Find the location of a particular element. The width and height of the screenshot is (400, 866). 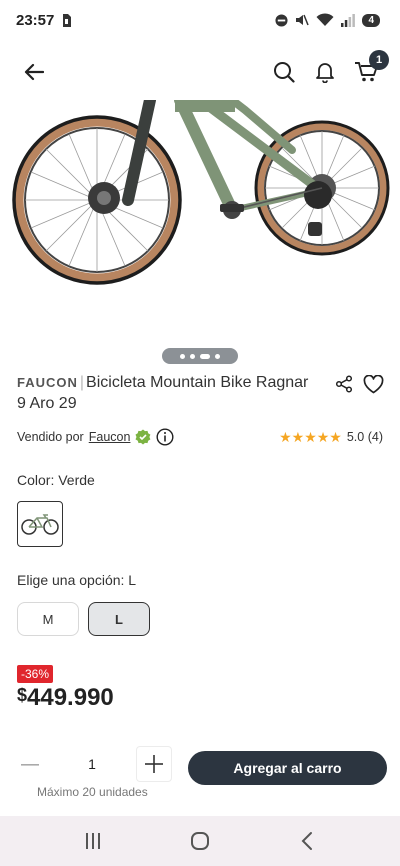

status-bar: 23:57 4 is located at coordinates (200, 20).